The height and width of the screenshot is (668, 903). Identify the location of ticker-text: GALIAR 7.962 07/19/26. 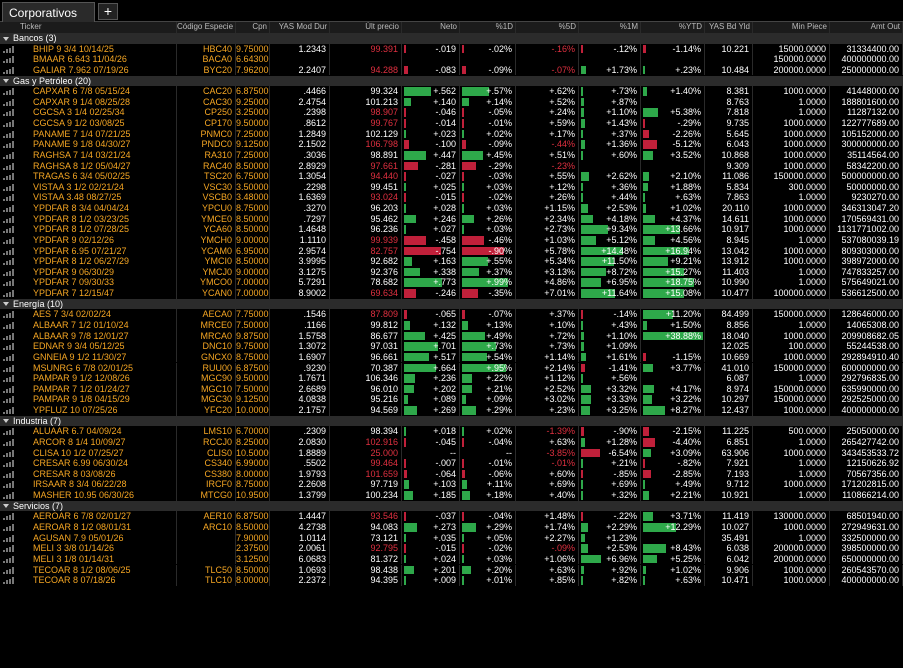
(64, 70).